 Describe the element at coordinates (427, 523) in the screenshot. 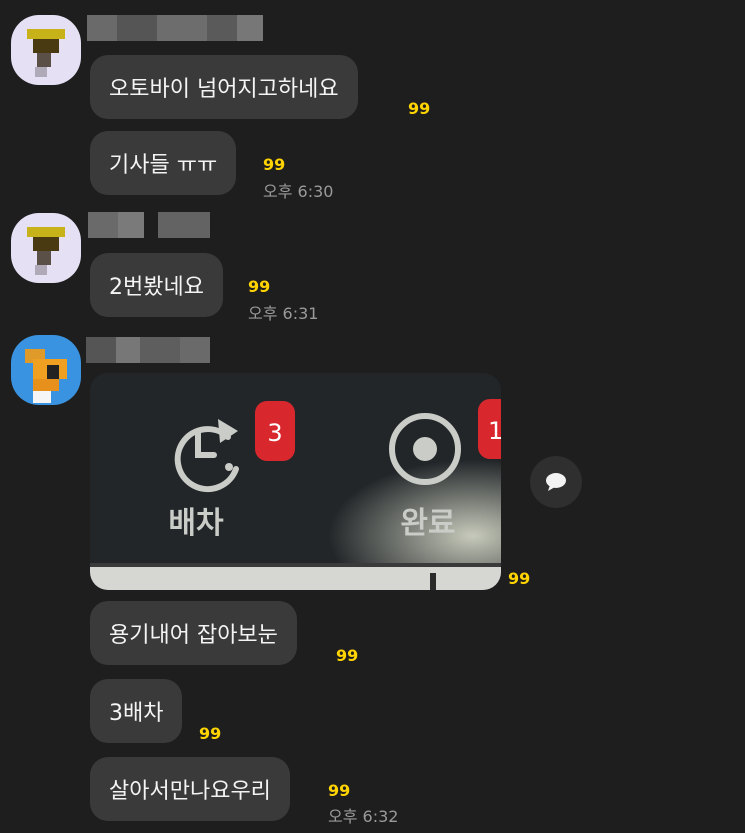

I see `complete-label: 완료` at that location.